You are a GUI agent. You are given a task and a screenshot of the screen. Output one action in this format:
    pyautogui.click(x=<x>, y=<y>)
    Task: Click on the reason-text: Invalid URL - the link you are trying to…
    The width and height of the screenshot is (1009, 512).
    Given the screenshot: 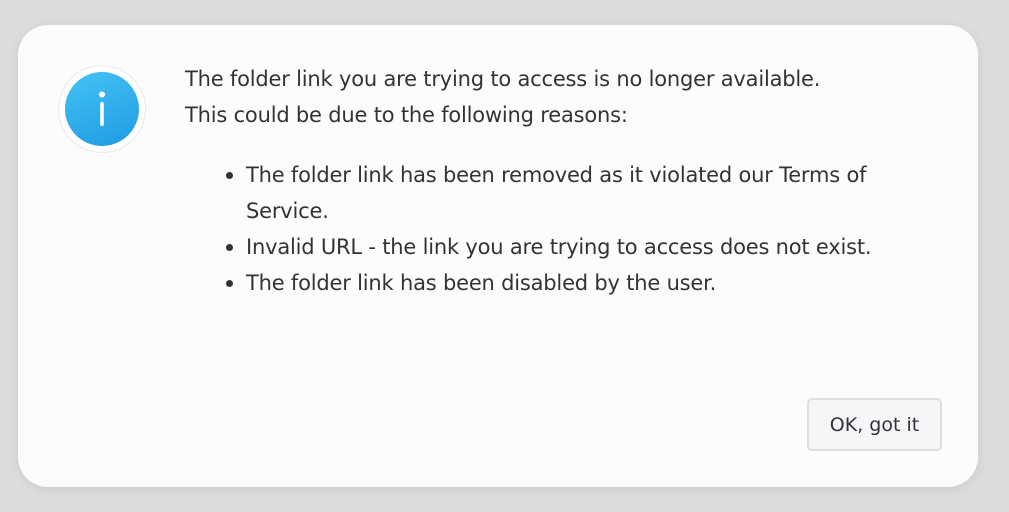 What is the action you would take?
    pyautogui.click(x=559, y=247)
    